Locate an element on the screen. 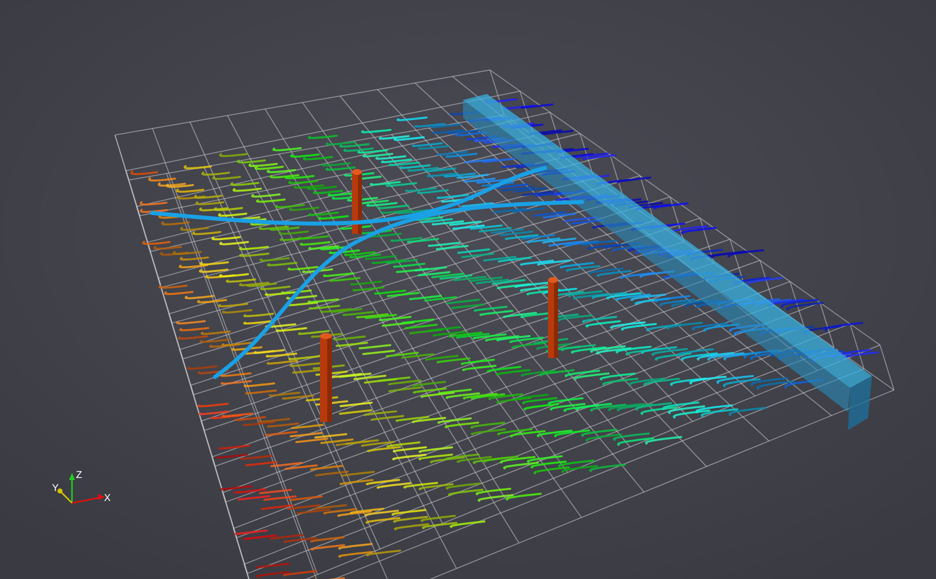 The height and width of the screenshot is (579, 936). axis-label: Y is located at coordinates (55, 488).